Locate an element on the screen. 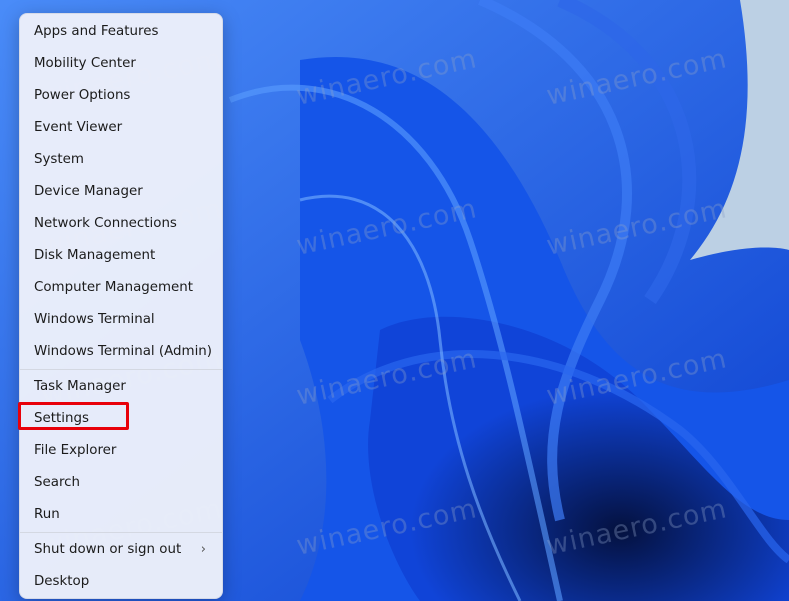 The width and height of the screenshot is (789, 601). menu-item-event-viewer: Event Viewer is located at coordinates (121, 128).